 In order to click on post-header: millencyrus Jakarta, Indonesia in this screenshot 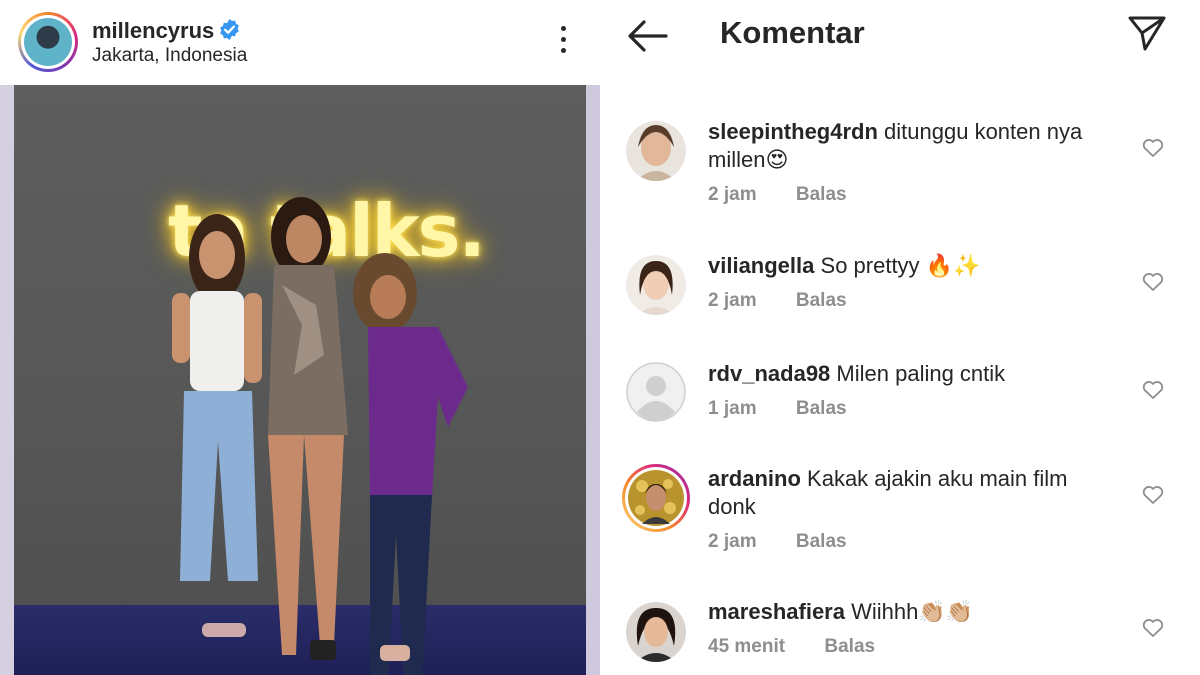, I will do `click(300, 42)`.